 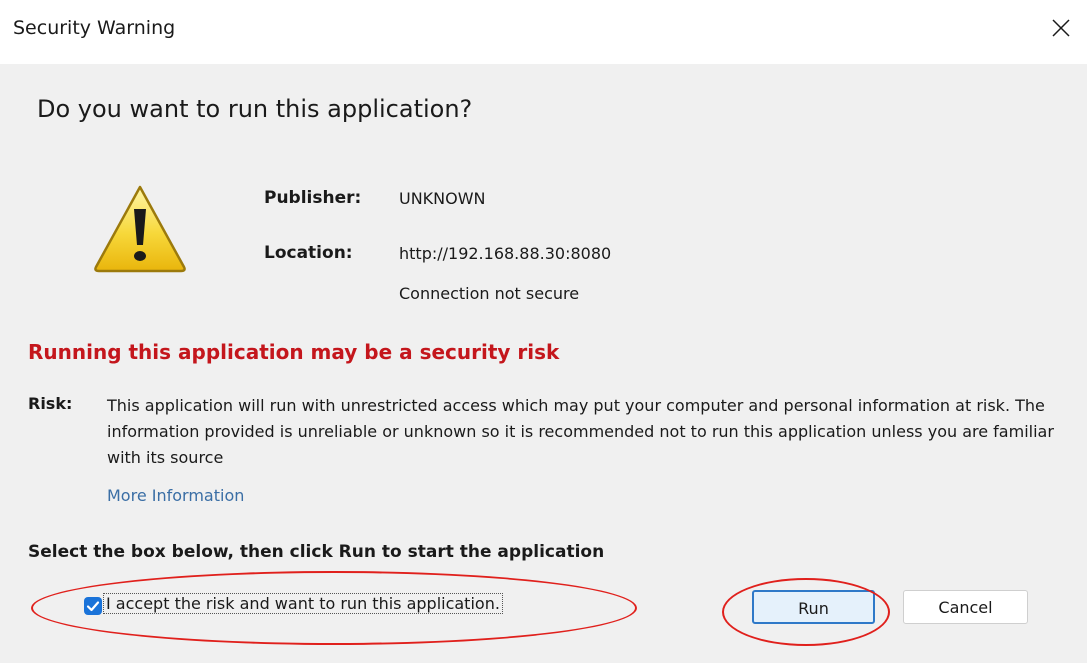 I want to click on cancel-button: Cancel, so click(x=965, y=607).